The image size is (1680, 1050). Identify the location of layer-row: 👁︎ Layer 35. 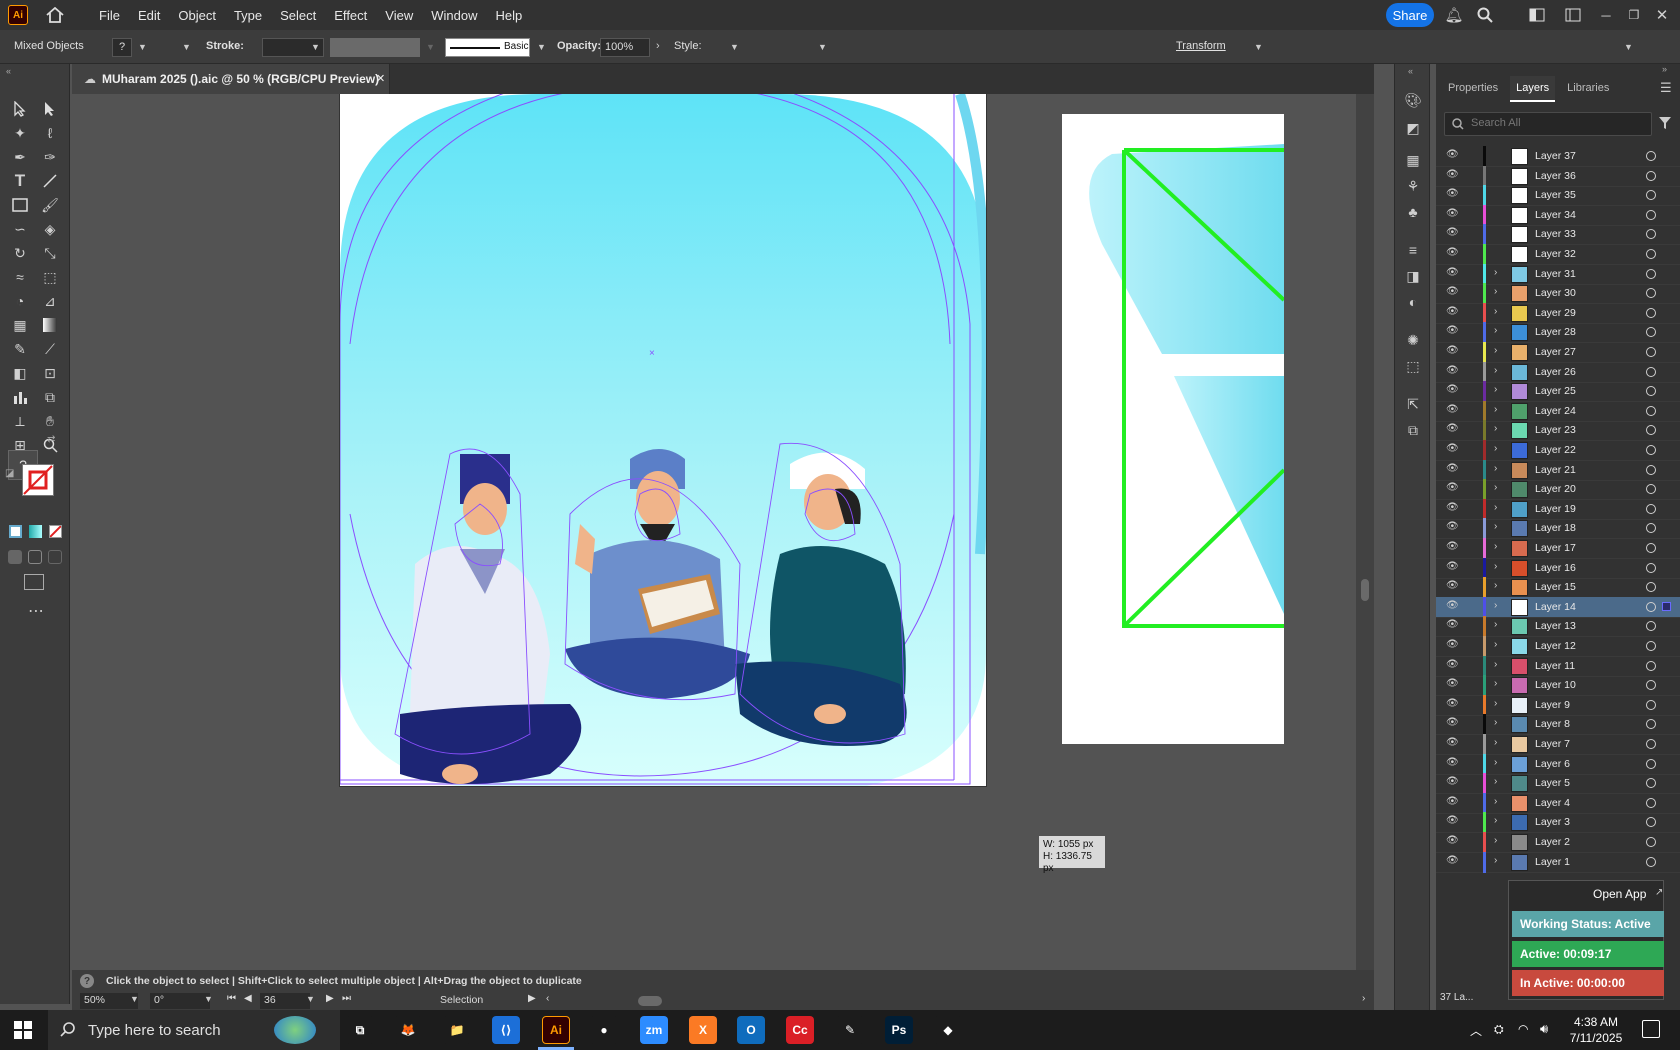
(1558, 196).